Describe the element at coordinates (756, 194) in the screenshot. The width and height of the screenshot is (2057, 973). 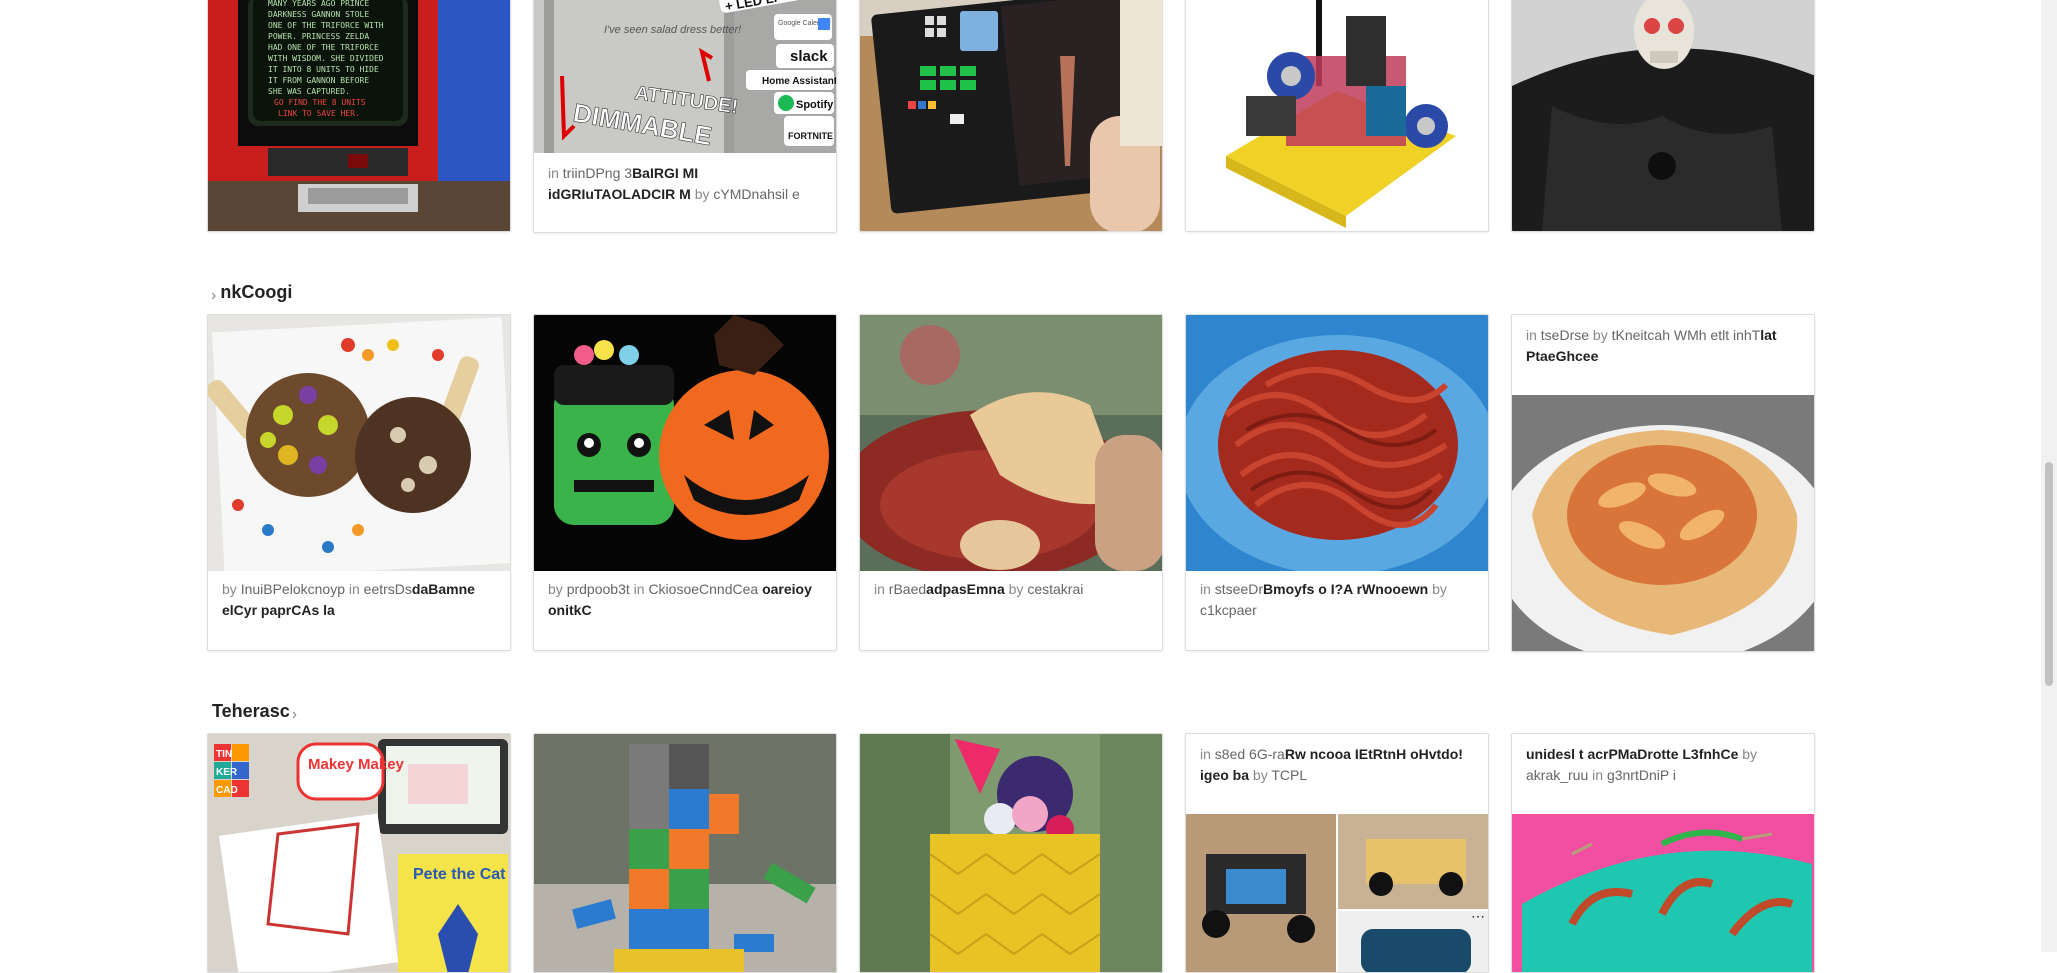
I see `card-author-link: cYMDnahsil e` at that location.